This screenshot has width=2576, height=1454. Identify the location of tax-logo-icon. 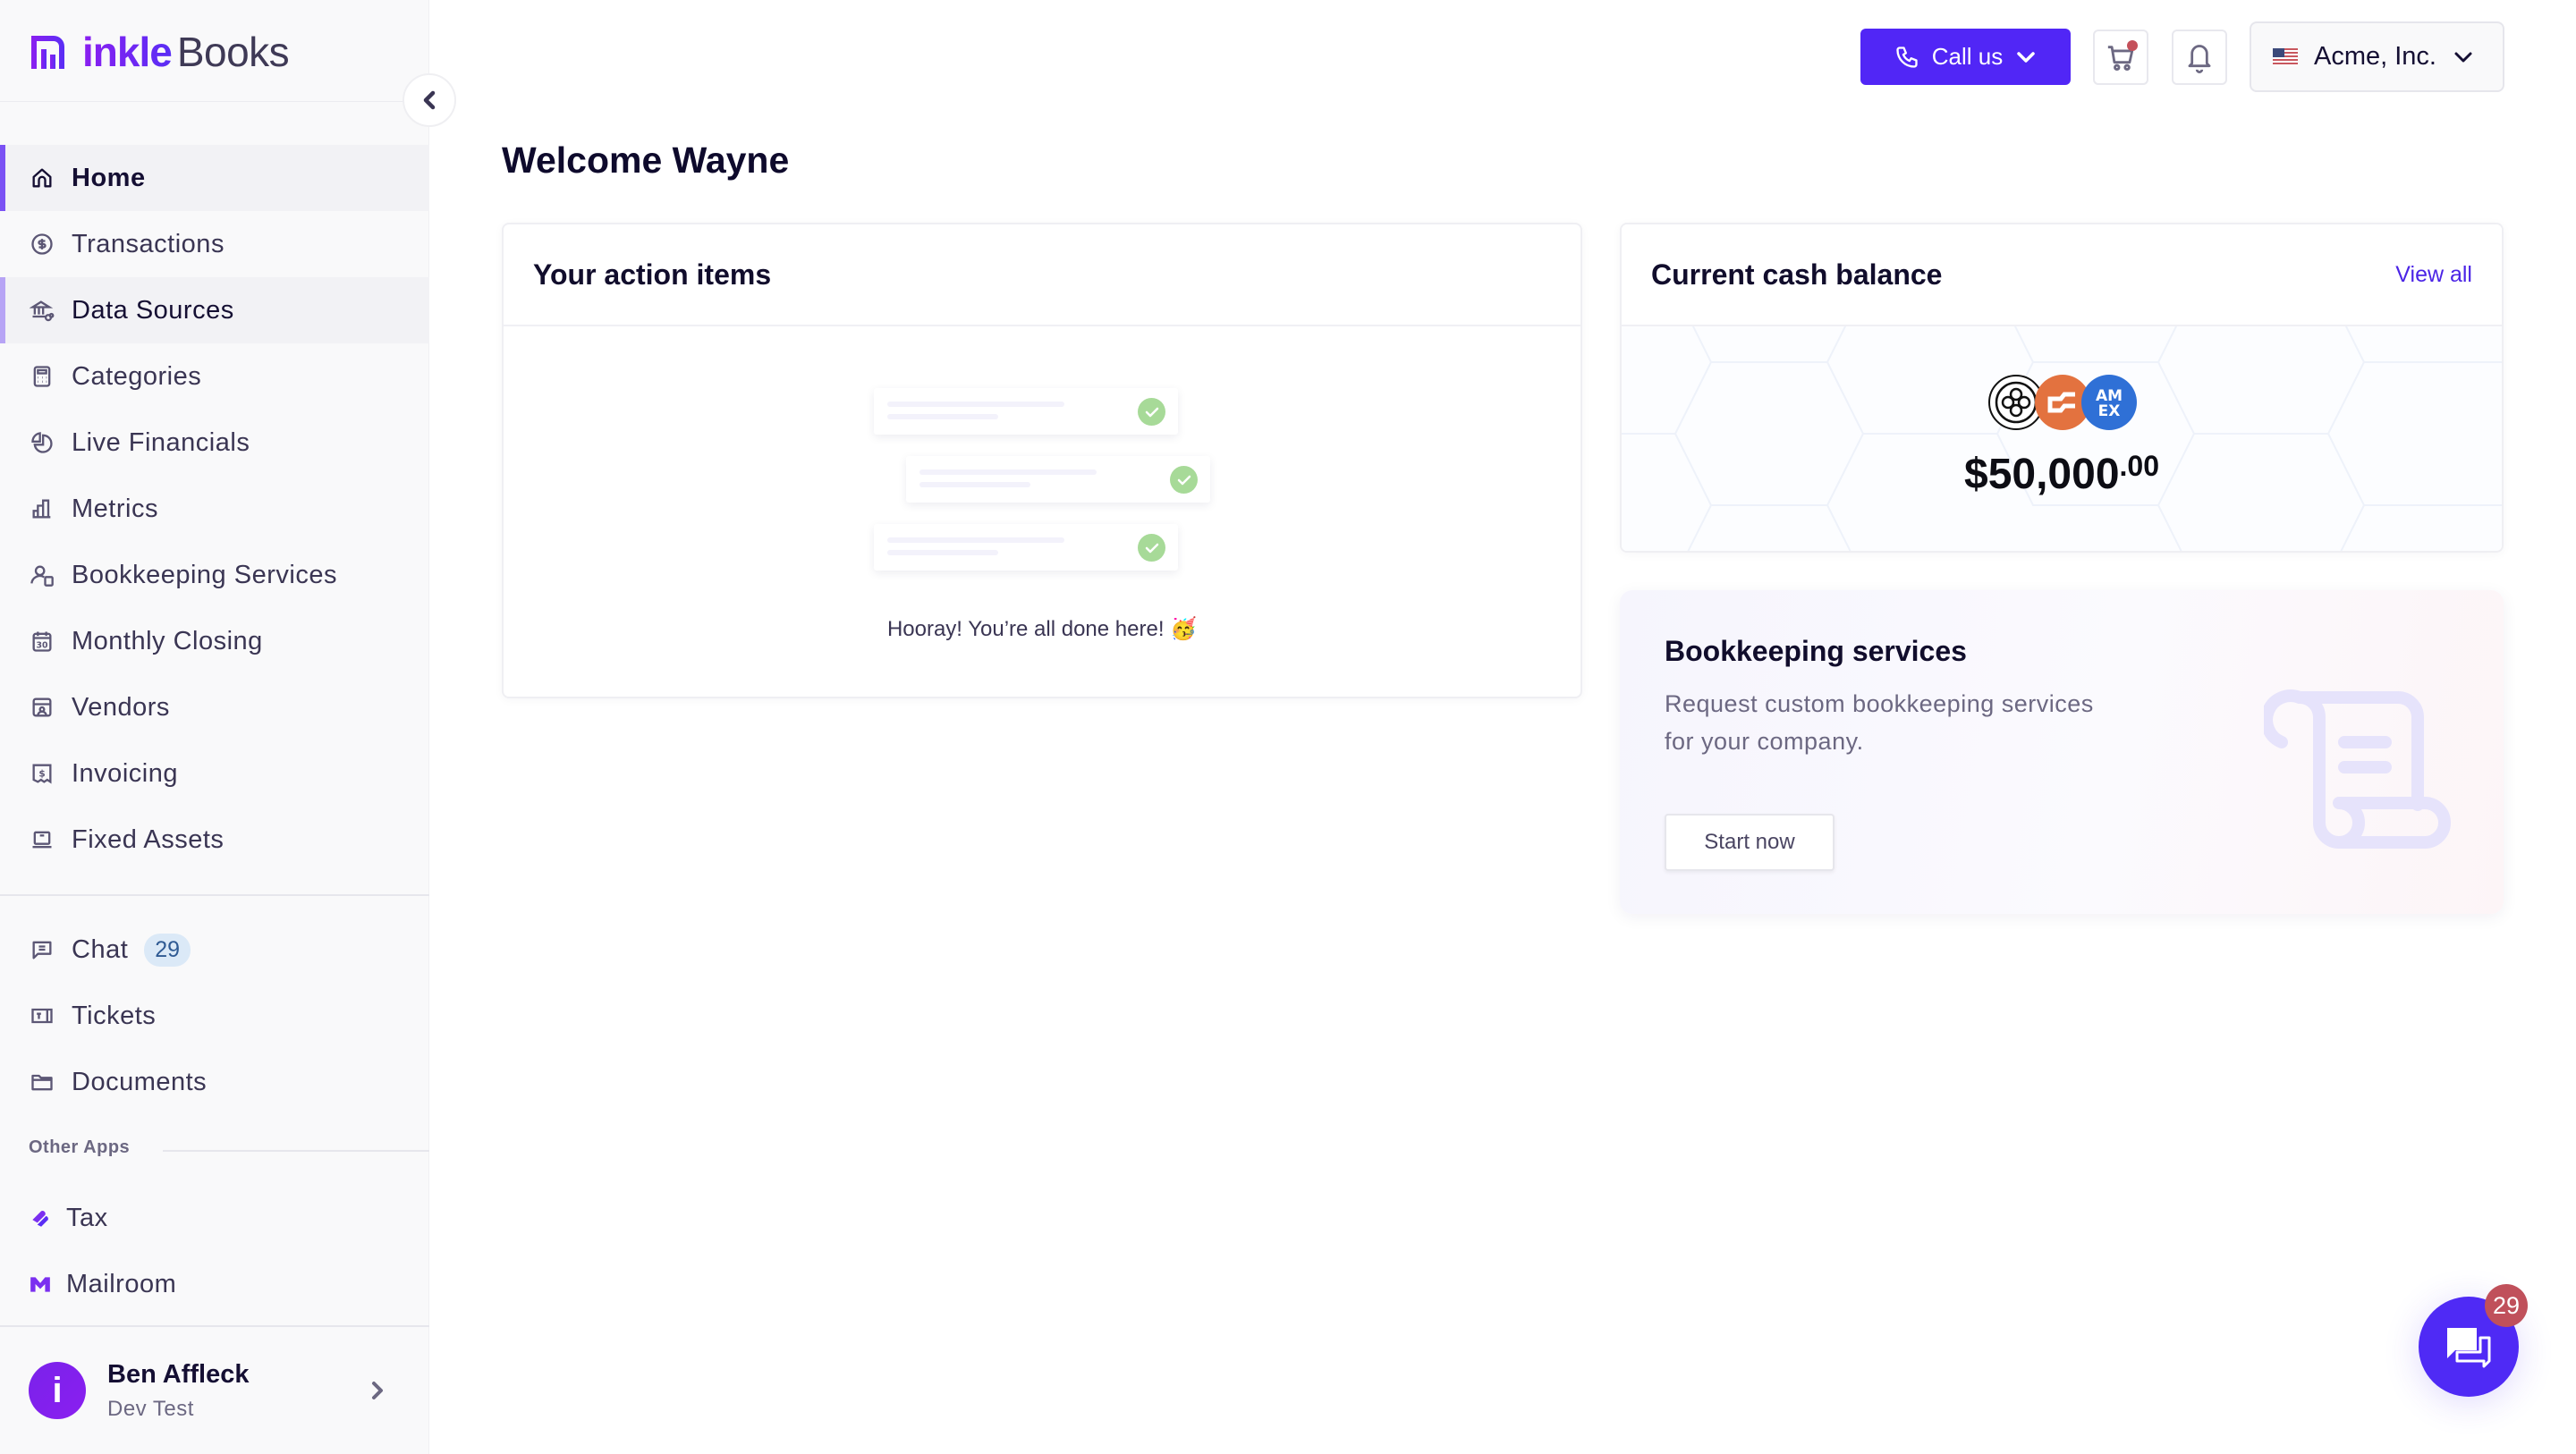
(40, 1218).